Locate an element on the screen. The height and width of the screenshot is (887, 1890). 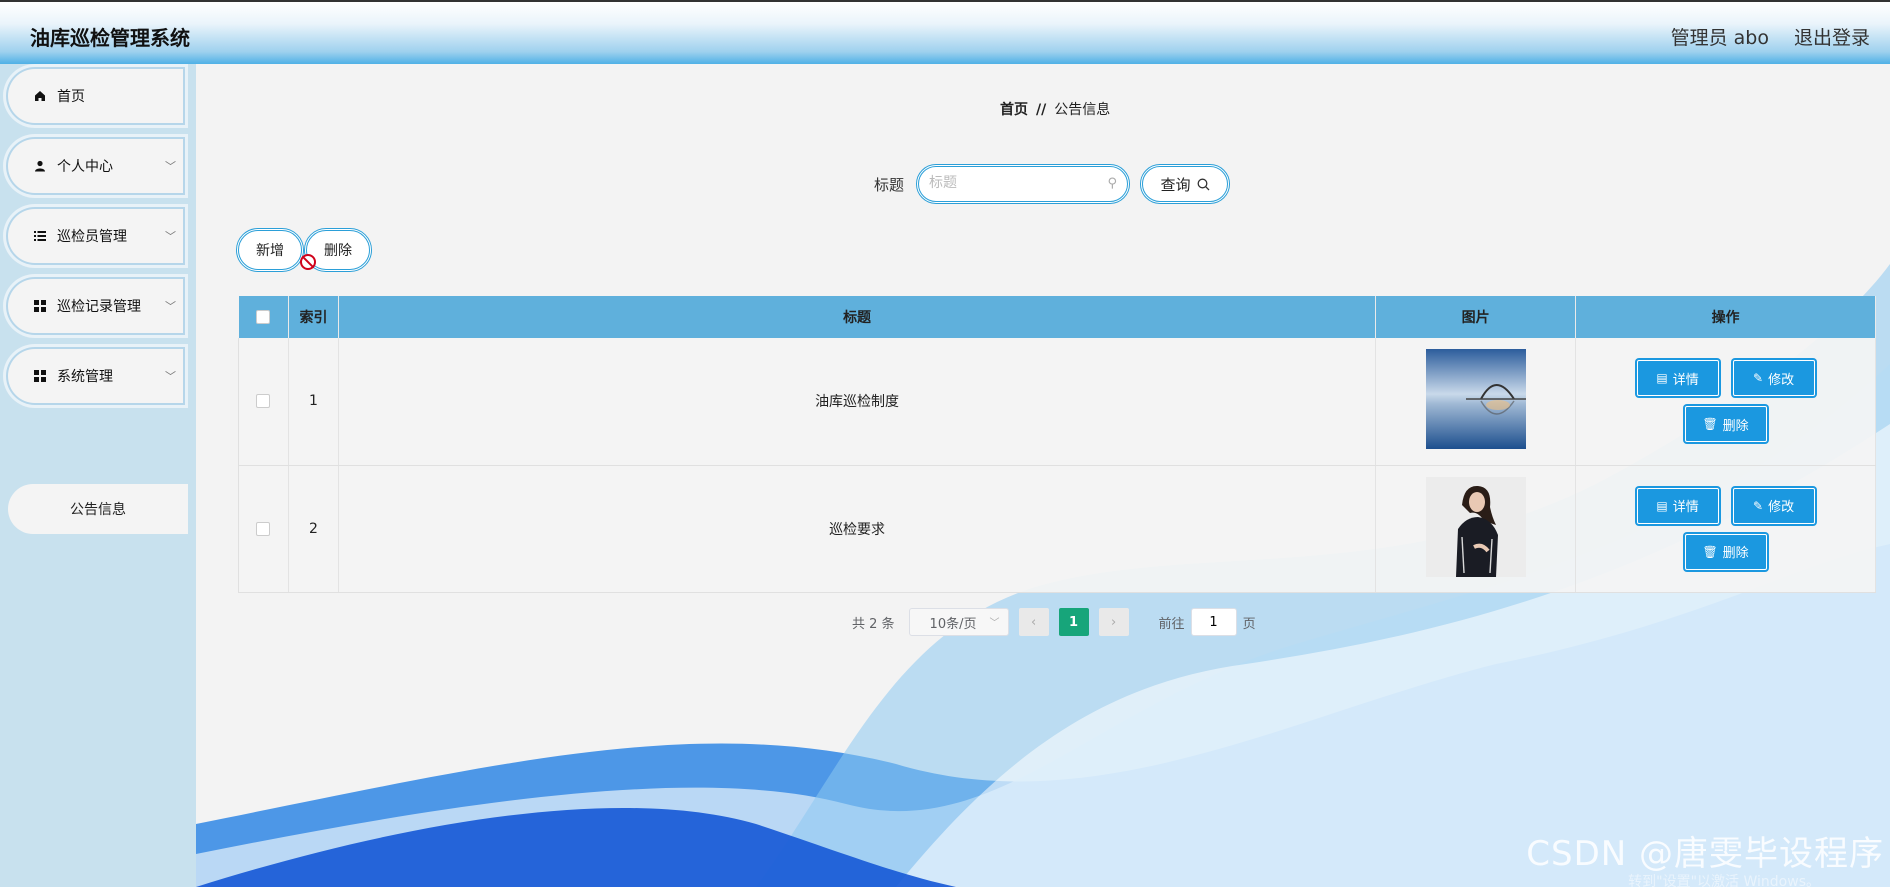
search-bar: 标题 ⚲ 查询 is located at coordinates (1052, 184).